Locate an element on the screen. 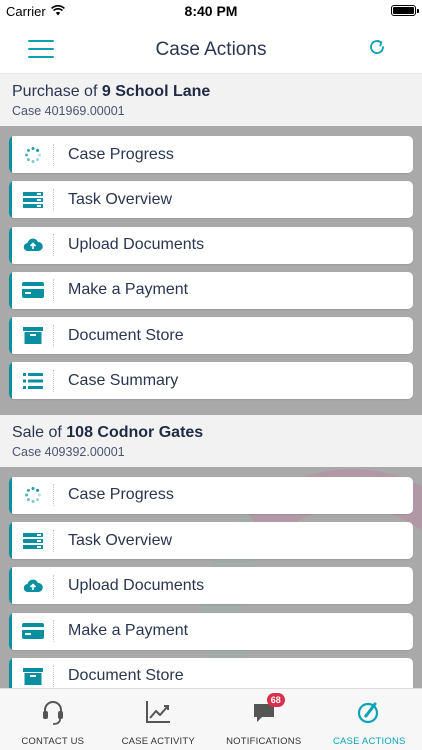 The image size is (422, 750). page-title: Case Actions is located at coordinates (211, 49).